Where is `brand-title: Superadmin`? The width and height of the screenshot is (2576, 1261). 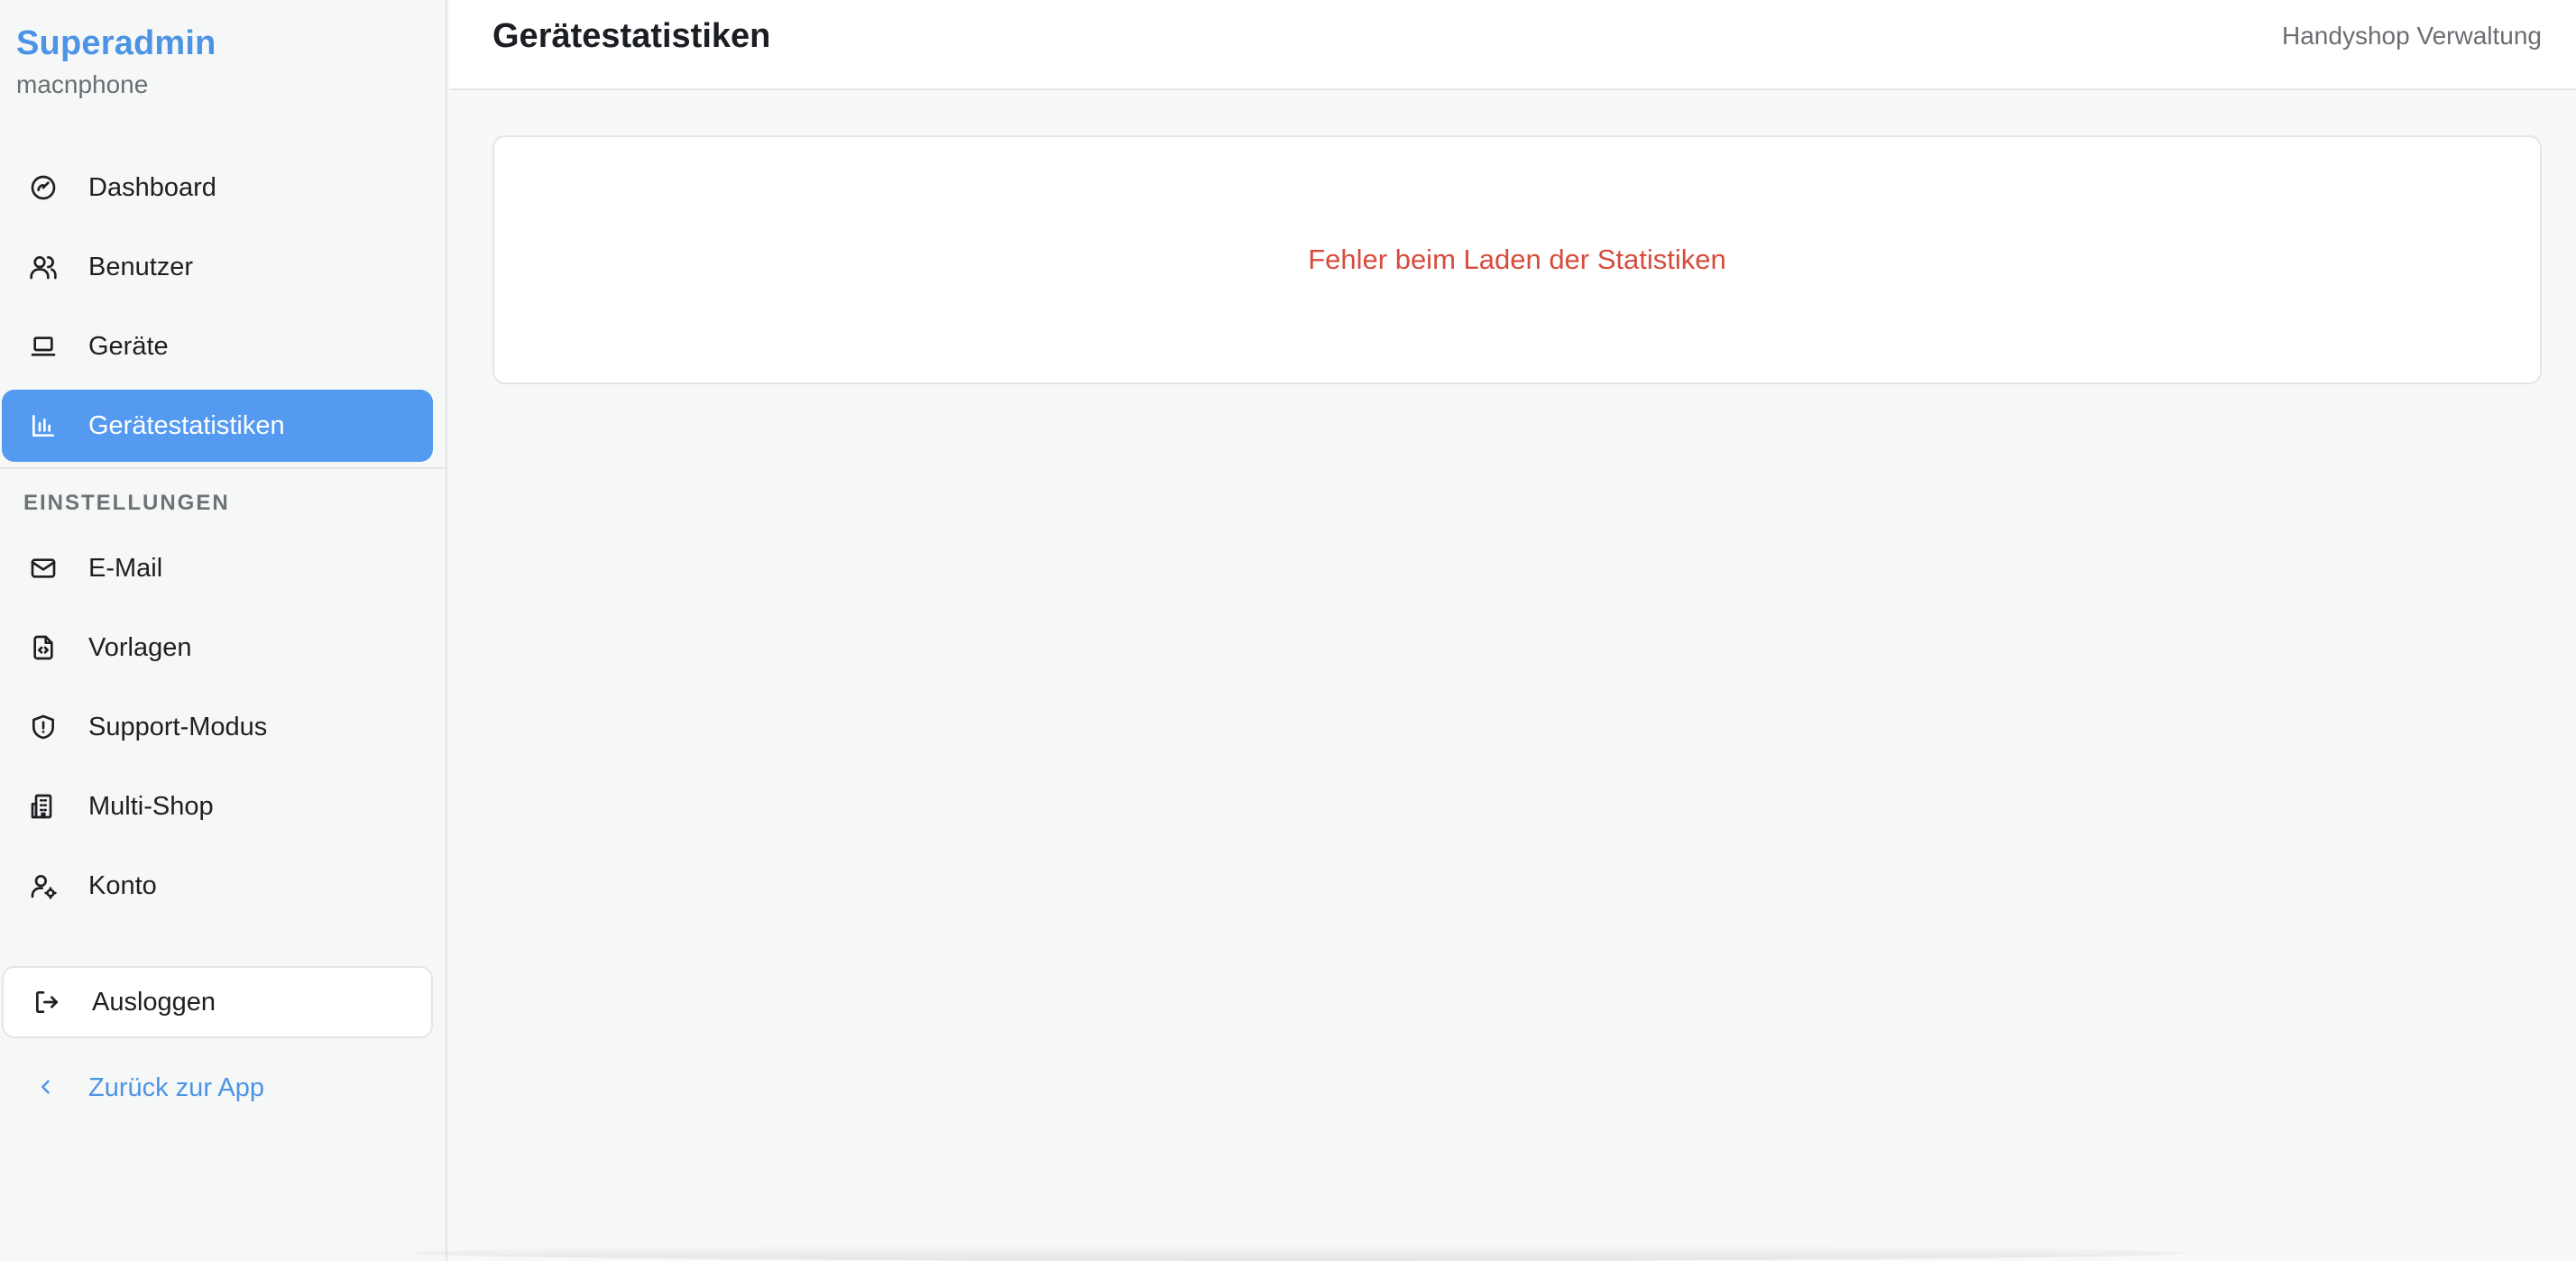 brand-title: Superadmin is located at coordinates (116, 43).